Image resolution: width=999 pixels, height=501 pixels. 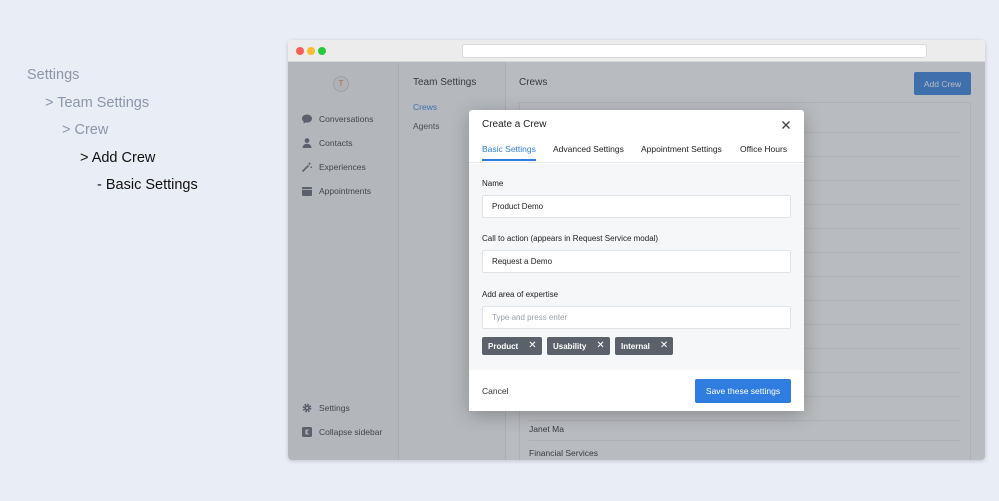 I want to click on breadcrumb-add-crew: > Add Crew, so click(x=118, y=158).